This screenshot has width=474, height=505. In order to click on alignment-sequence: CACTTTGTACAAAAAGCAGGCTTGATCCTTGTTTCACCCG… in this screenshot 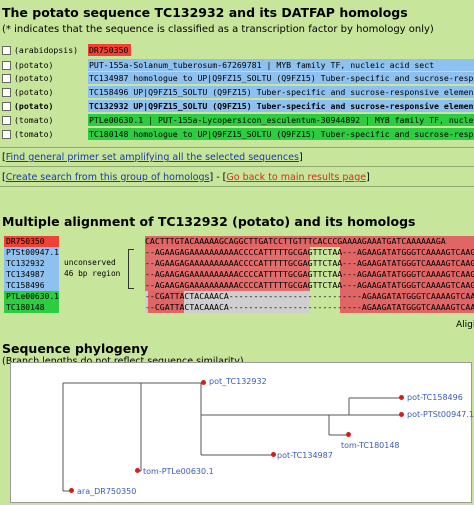, I will do `click(295, 241)`.